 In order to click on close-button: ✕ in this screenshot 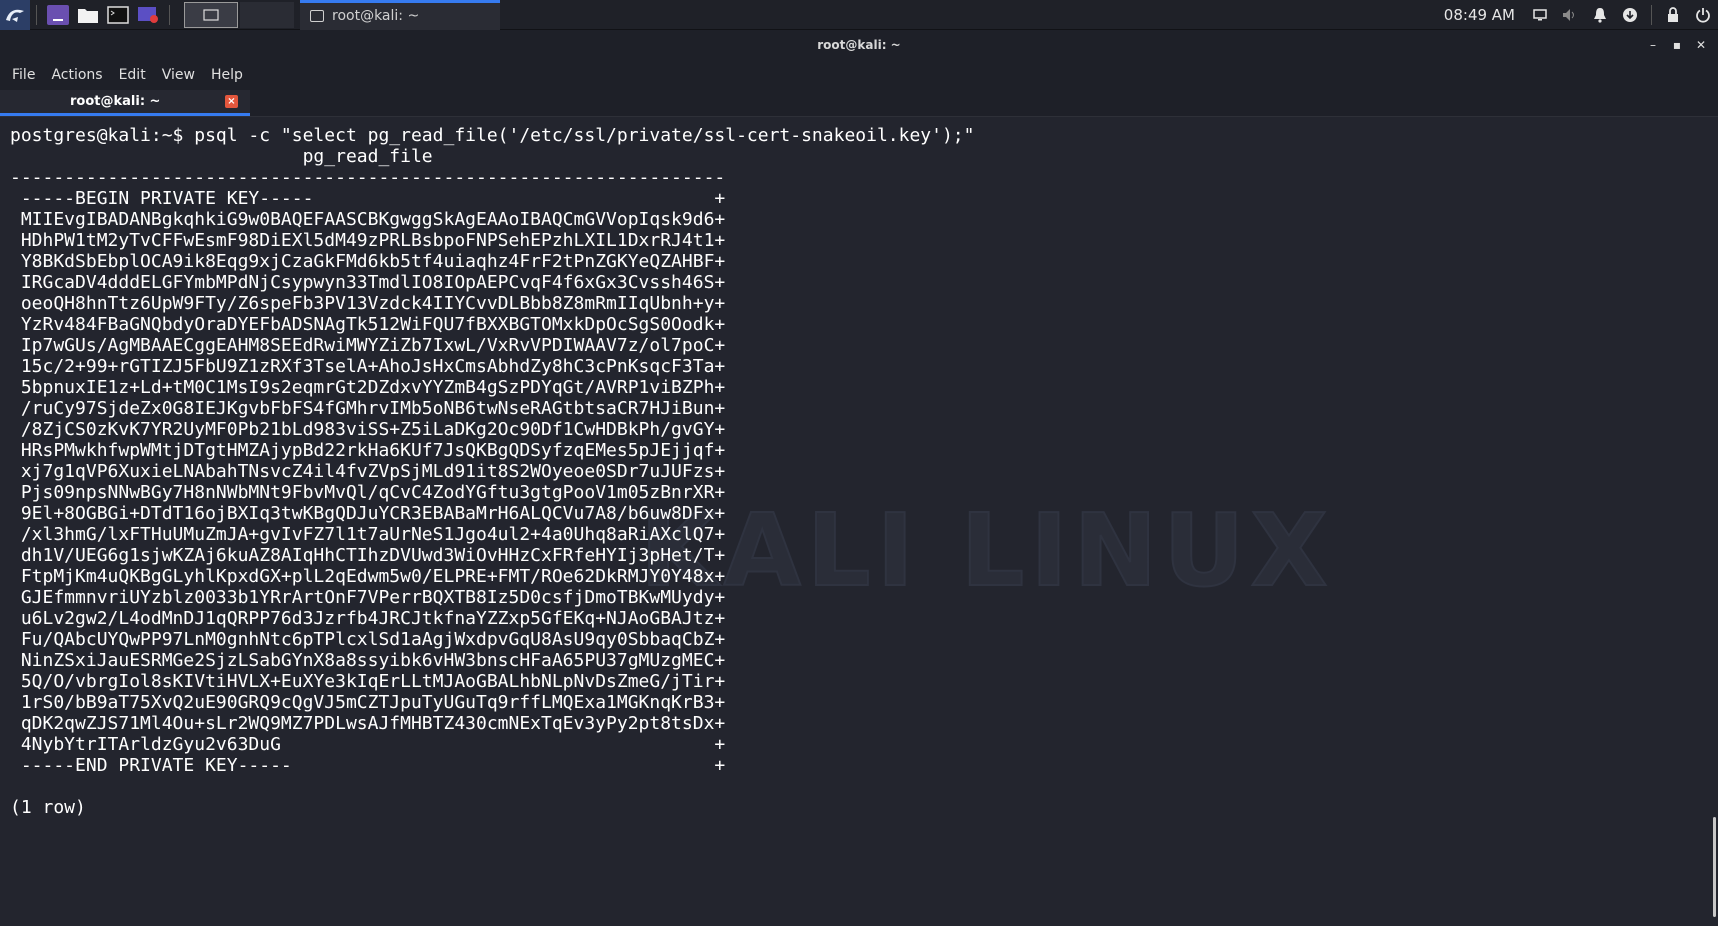, I will do `click(1701, 45)`.